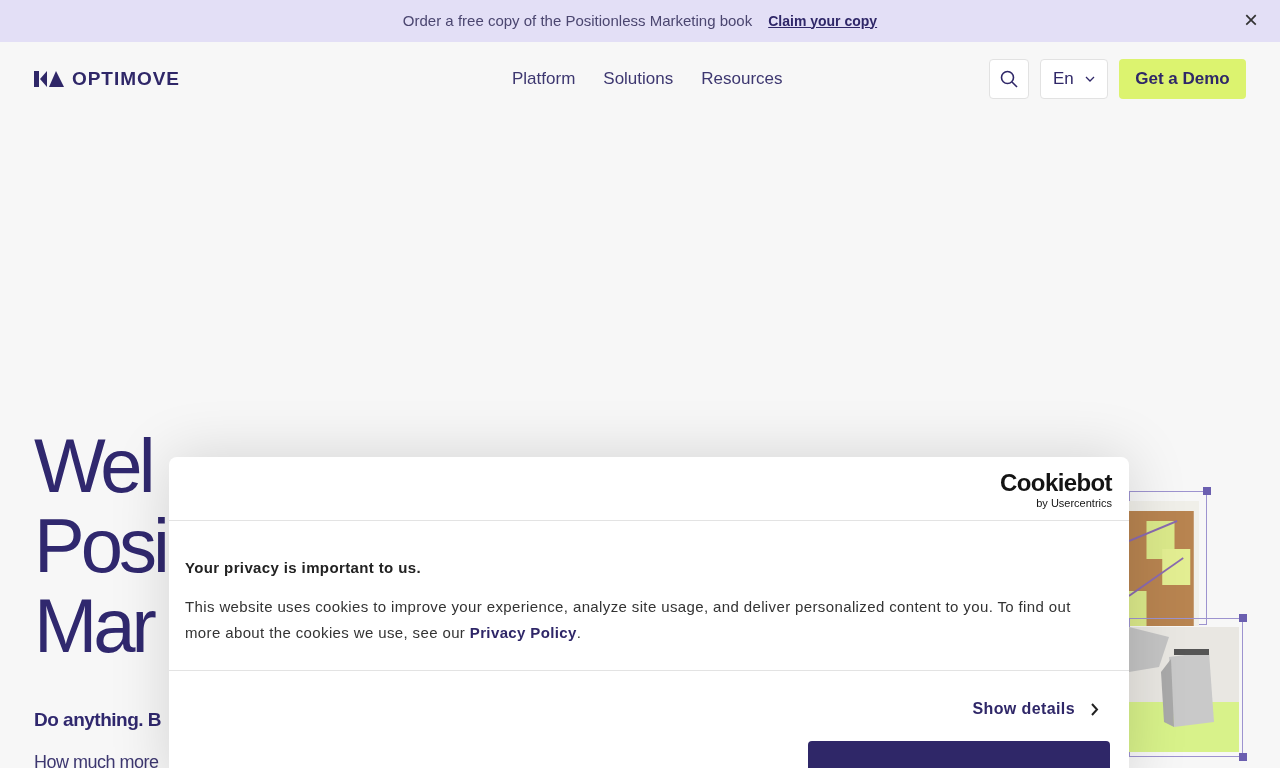 This screenshot has width=1280, height=768. I want to click on dialog-title: Your privacy is important to us., so click(303, 568).